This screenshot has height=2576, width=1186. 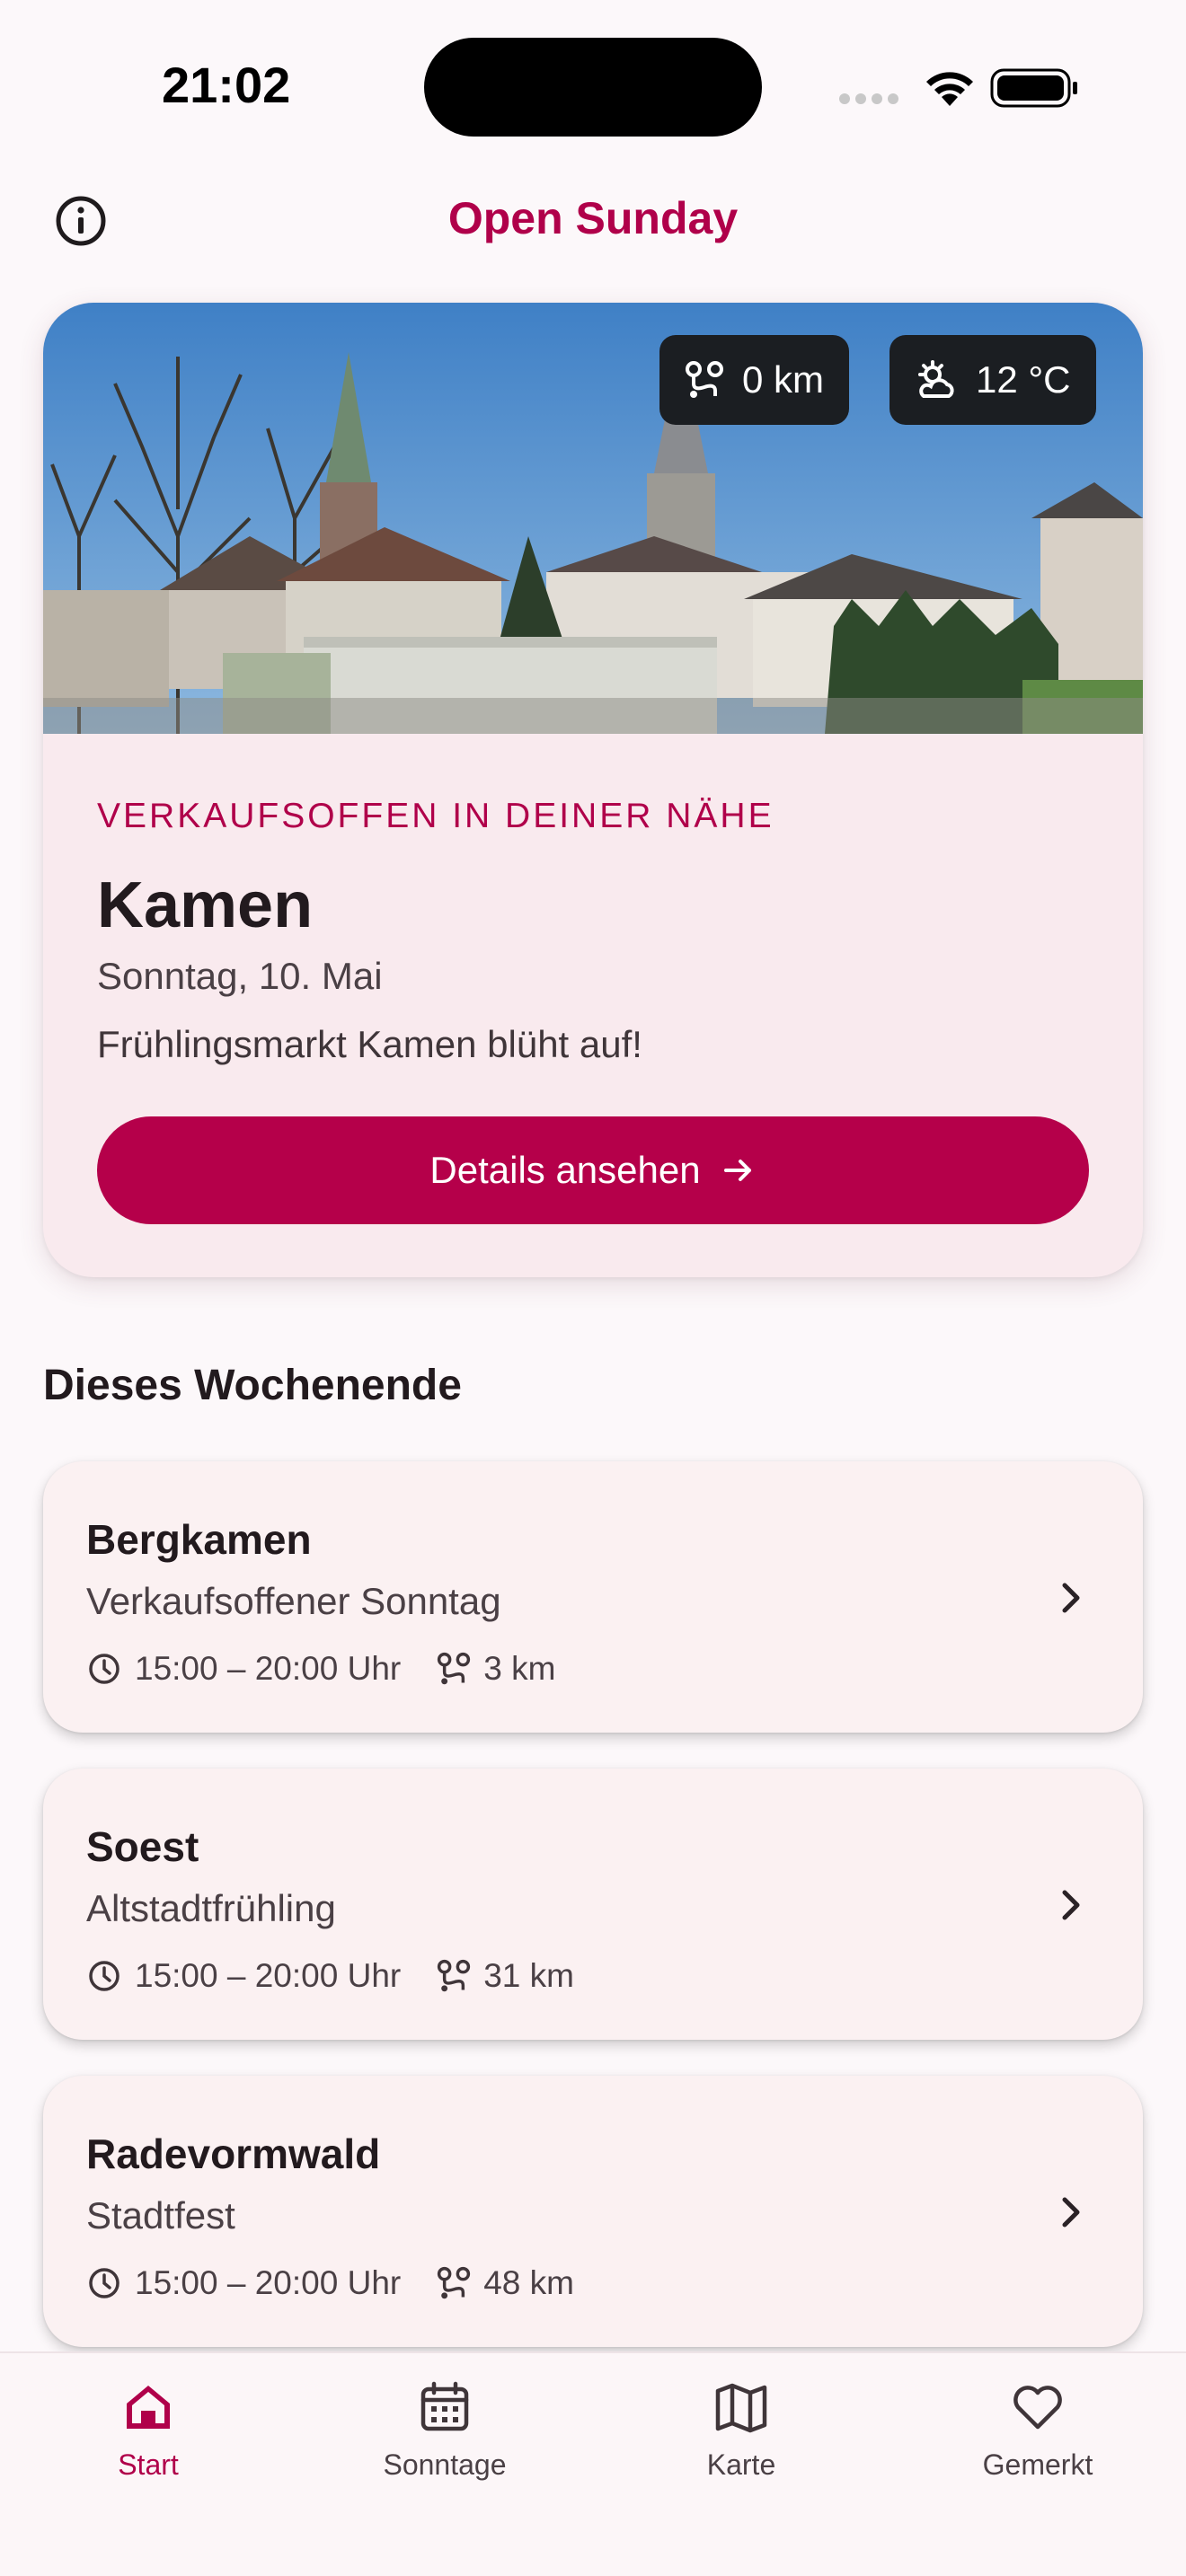 I want to click on hero-city: Kamen, so click(x=205, y=905).